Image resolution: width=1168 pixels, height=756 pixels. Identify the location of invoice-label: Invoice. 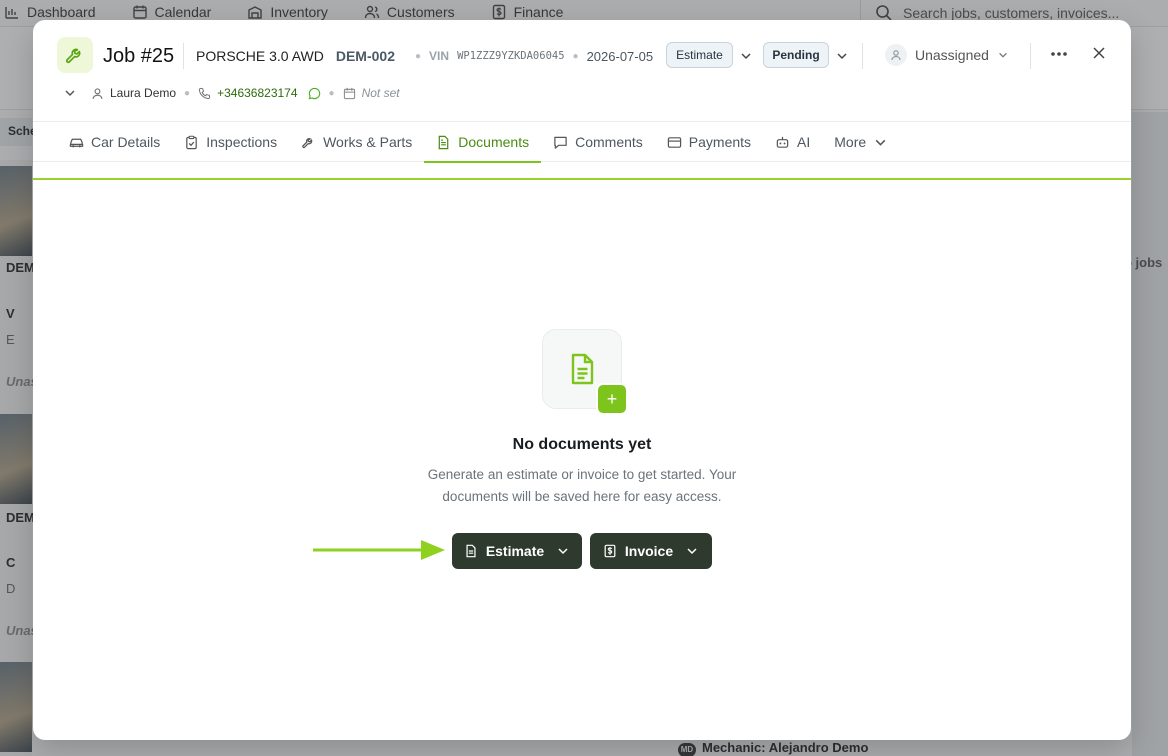
(649, 551).